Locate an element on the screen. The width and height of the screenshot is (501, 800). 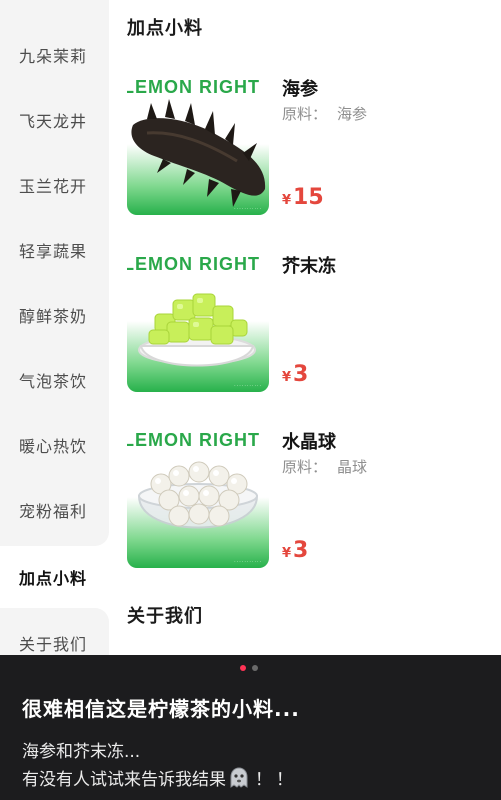
post-body-line-2: 有没有人试试来告诉我结果 ！！ is located at coordinates (159, 777).